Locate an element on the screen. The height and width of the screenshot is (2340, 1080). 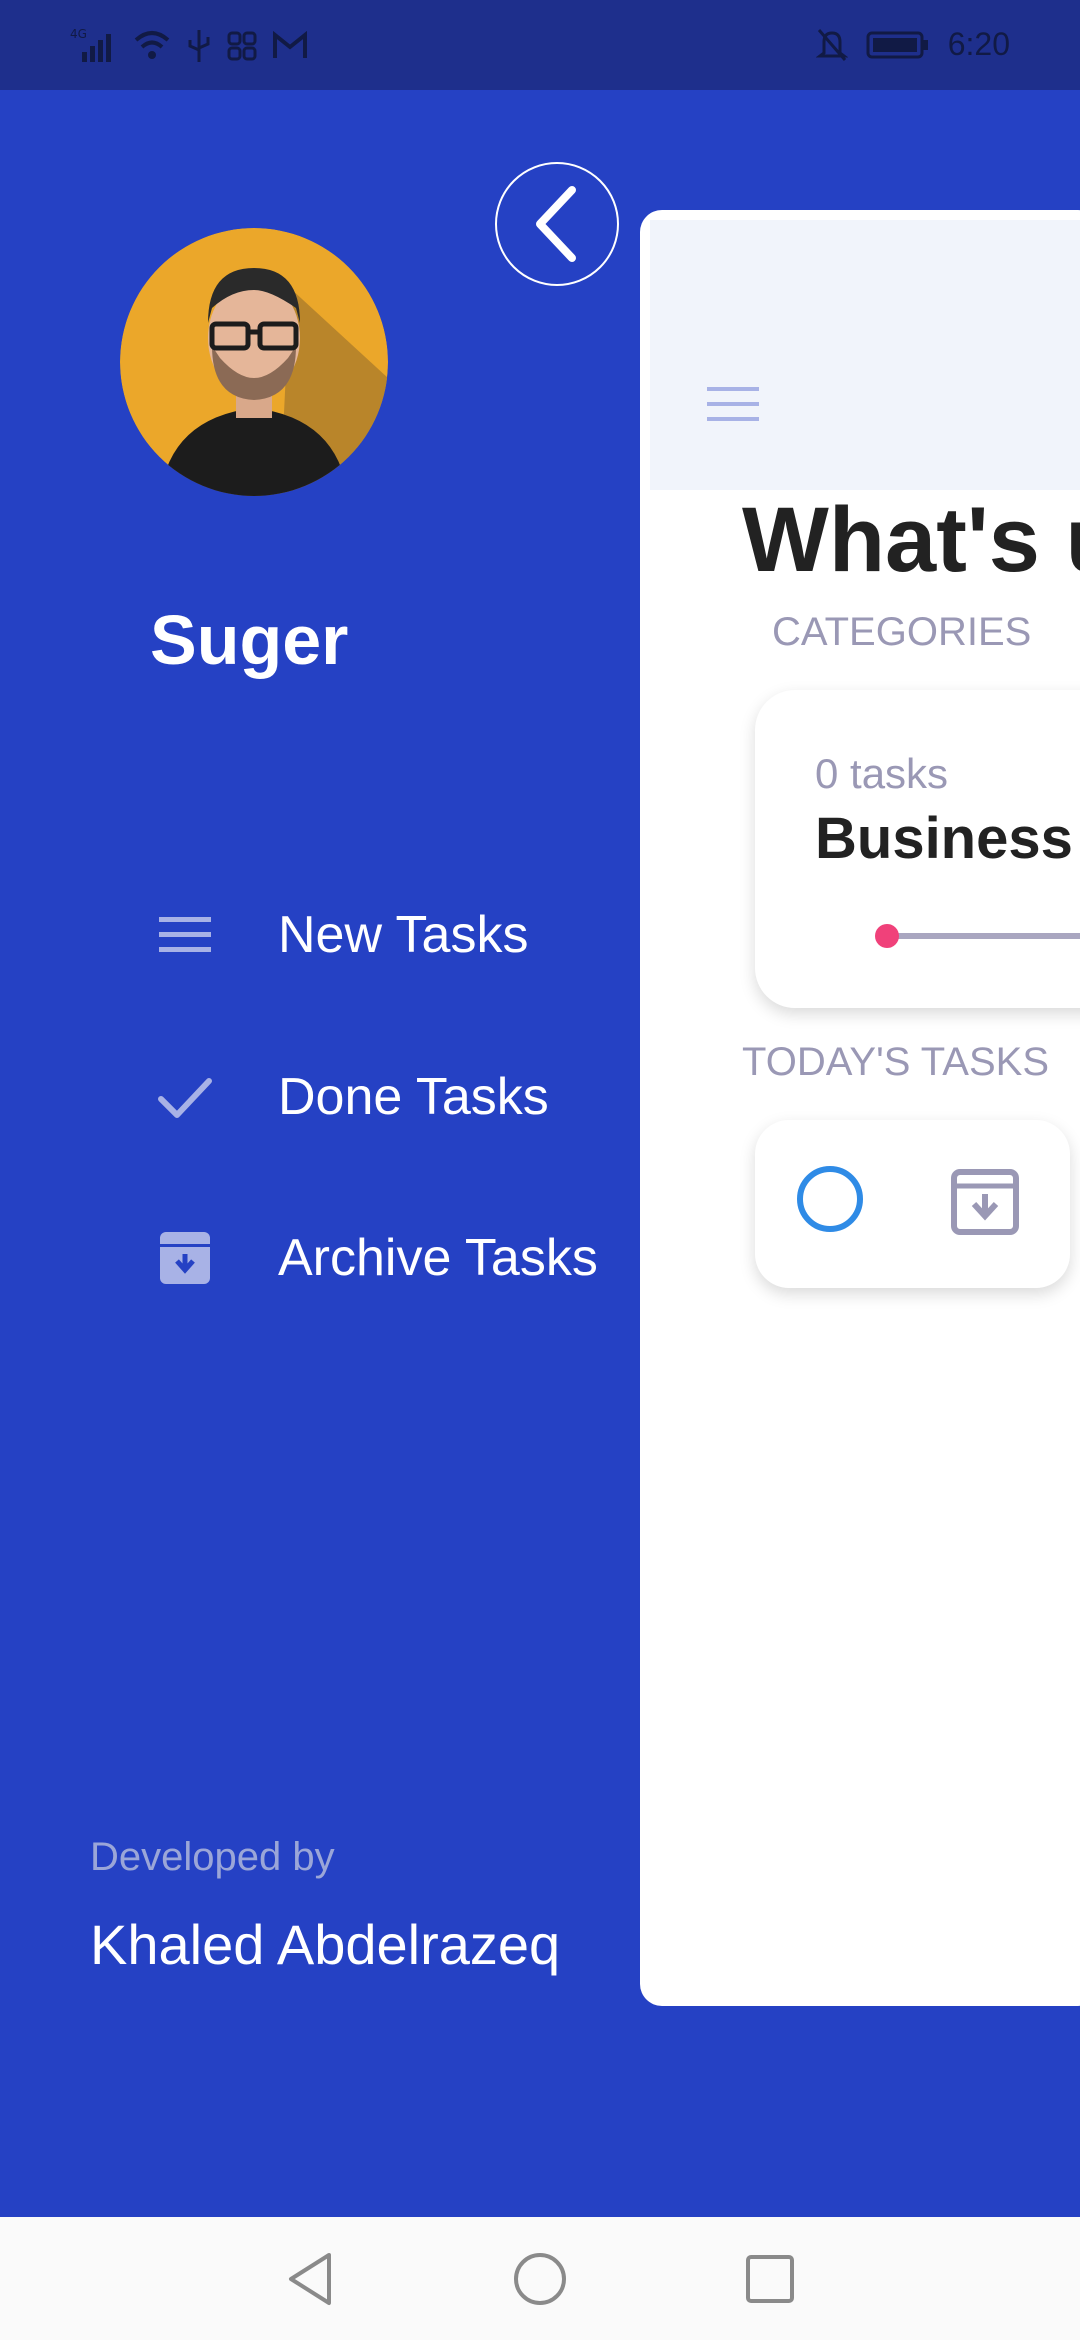
task-checkbox is located at coordinates (830, 1199).